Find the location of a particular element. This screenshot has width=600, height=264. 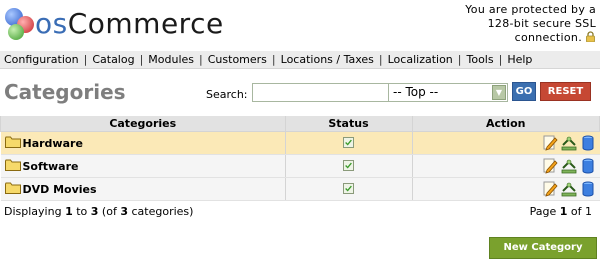

lock-icon is located at coordinates (590, 36).